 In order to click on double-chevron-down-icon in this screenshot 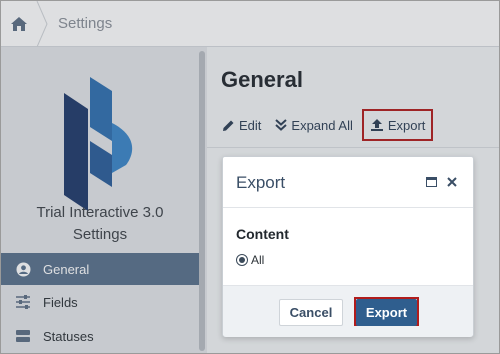, I will do `click(281, 125)`.